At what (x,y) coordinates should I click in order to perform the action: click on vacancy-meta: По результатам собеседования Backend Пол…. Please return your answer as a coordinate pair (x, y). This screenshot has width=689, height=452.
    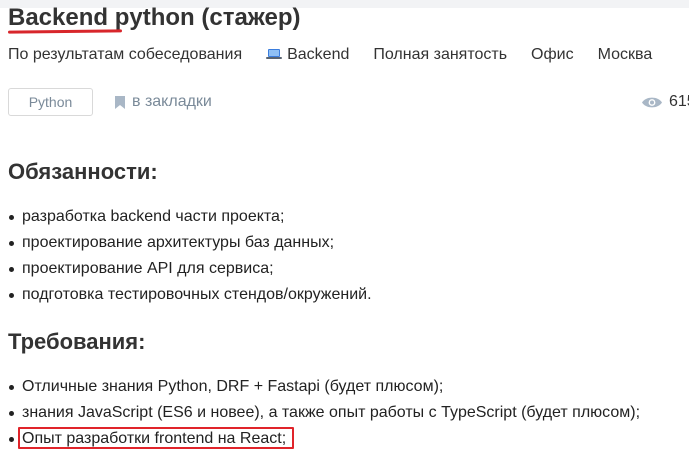
    Looking at the image, I should click on (342, 55).